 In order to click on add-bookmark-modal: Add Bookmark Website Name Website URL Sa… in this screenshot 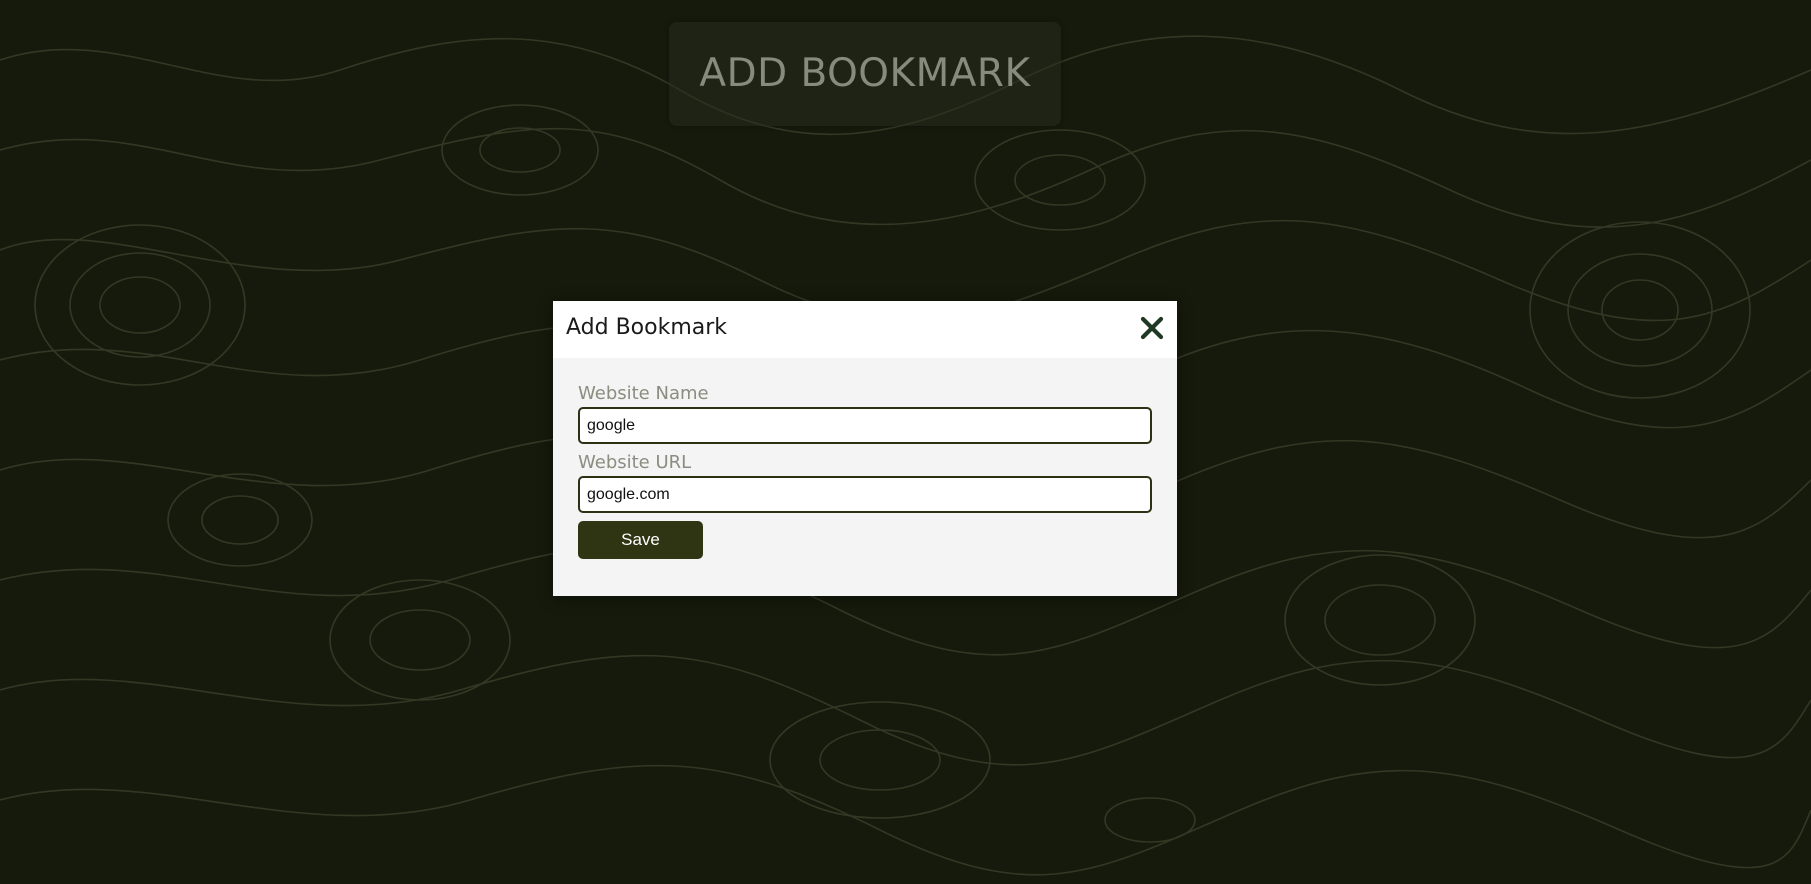, I will do `click(865, 448)`.